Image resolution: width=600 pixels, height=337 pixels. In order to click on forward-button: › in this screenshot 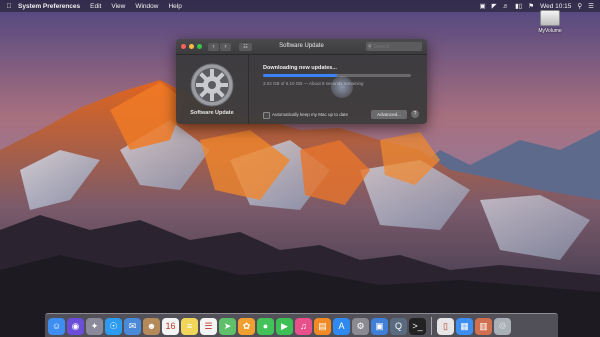, I will do `click(225, 46)`.